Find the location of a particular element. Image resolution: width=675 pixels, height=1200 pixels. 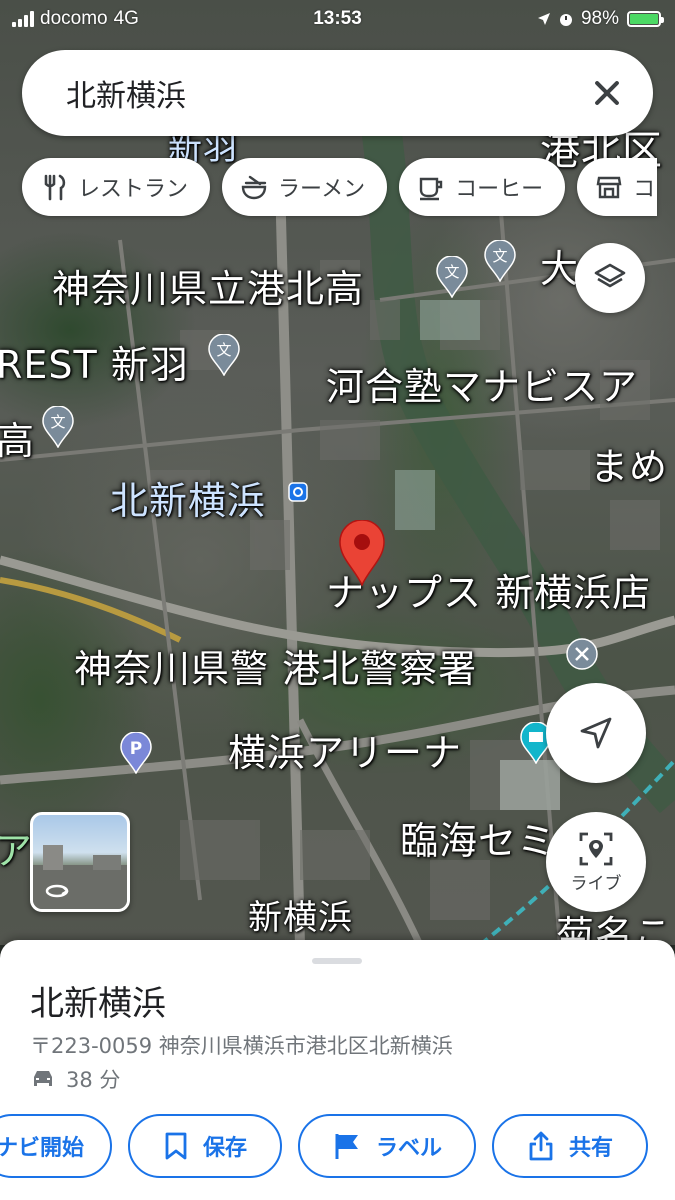

restaurant-icon is located at coordinates (55, 187).